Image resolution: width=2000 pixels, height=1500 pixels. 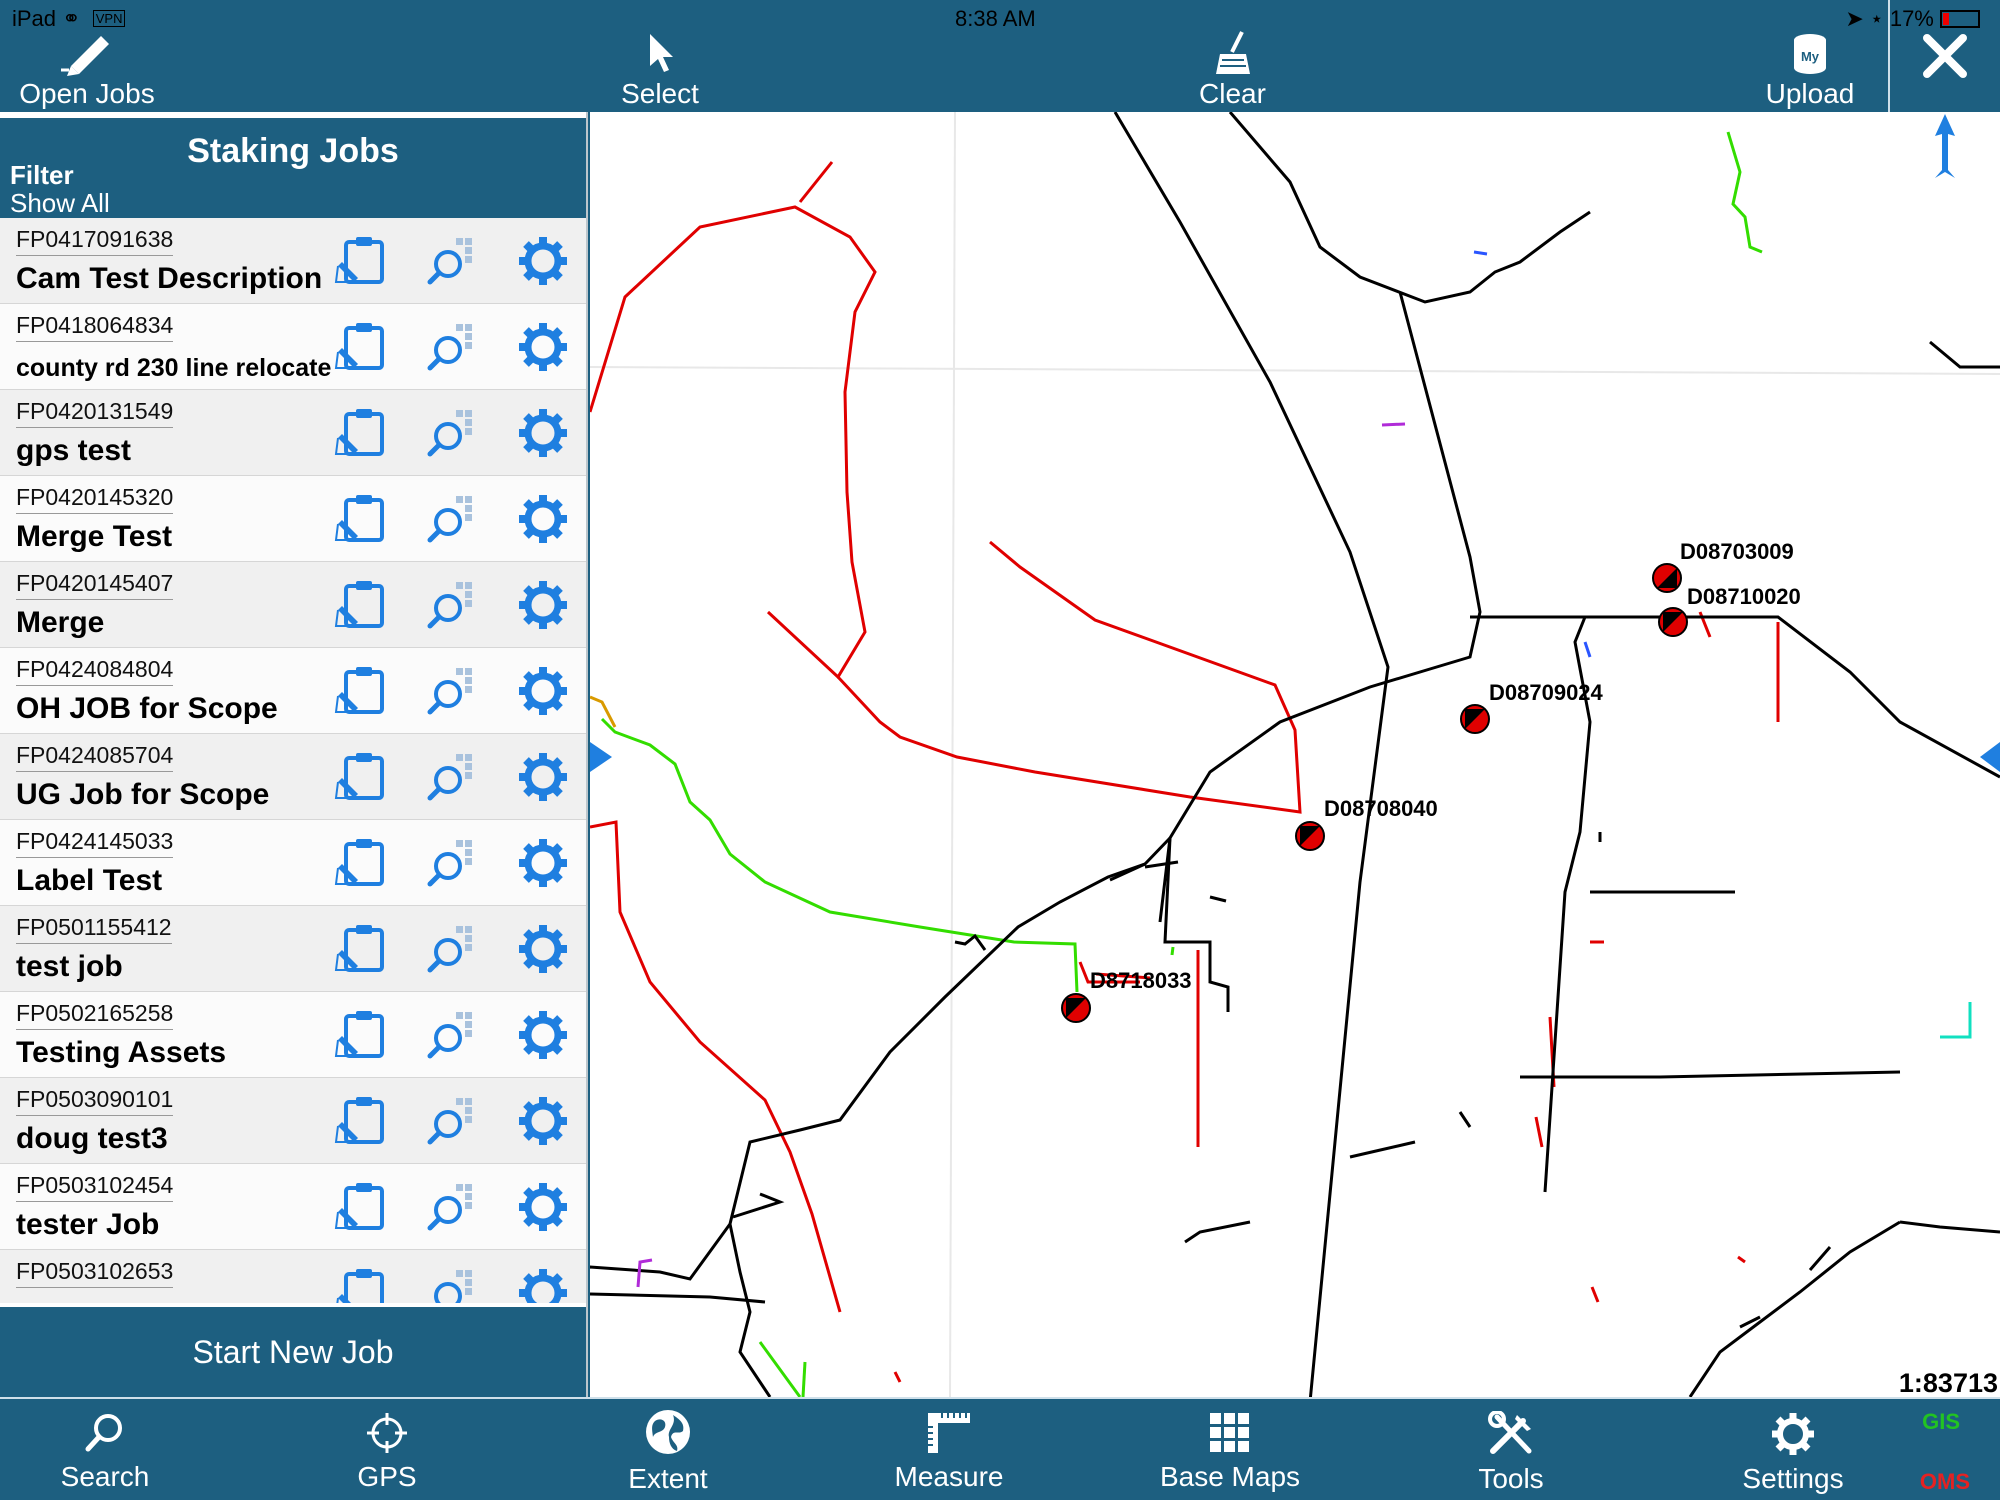 What do you see at coordinates (95, 499) in the screenshot?
I see `job-id: FP0420145320` at bounding box center [95, 499].